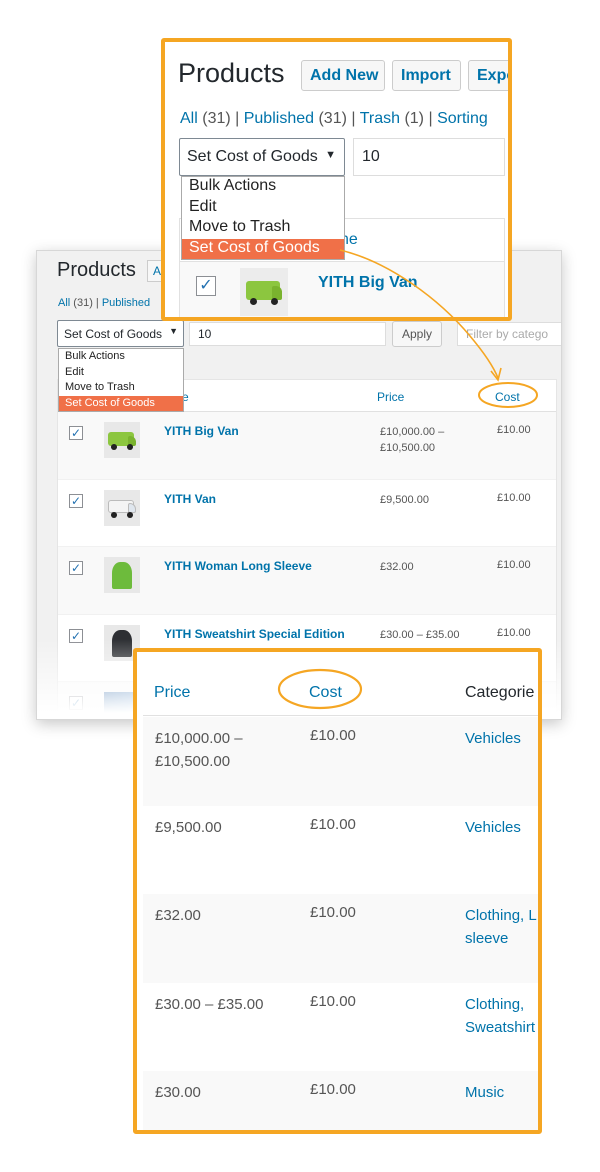 Image resolution: width=600 pixels, height=1172 pixels. I want to click on table-header: Price Cost Categorie, so click(340, 693).